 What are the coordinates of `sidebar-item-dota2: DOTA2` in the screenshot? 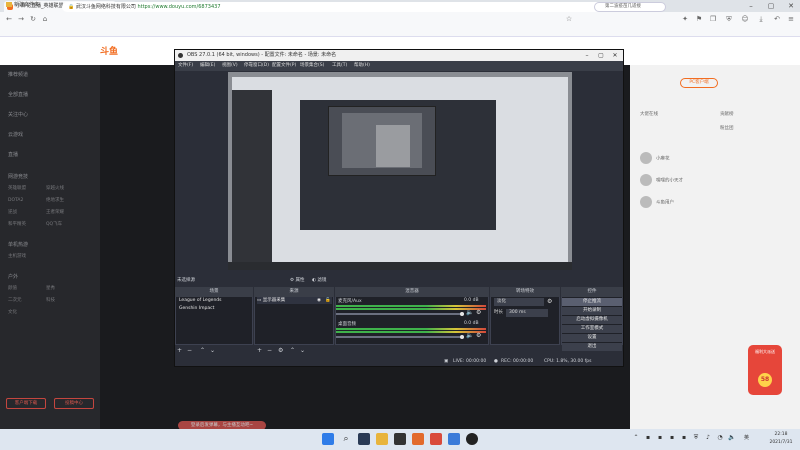 It's located at (28, 201).